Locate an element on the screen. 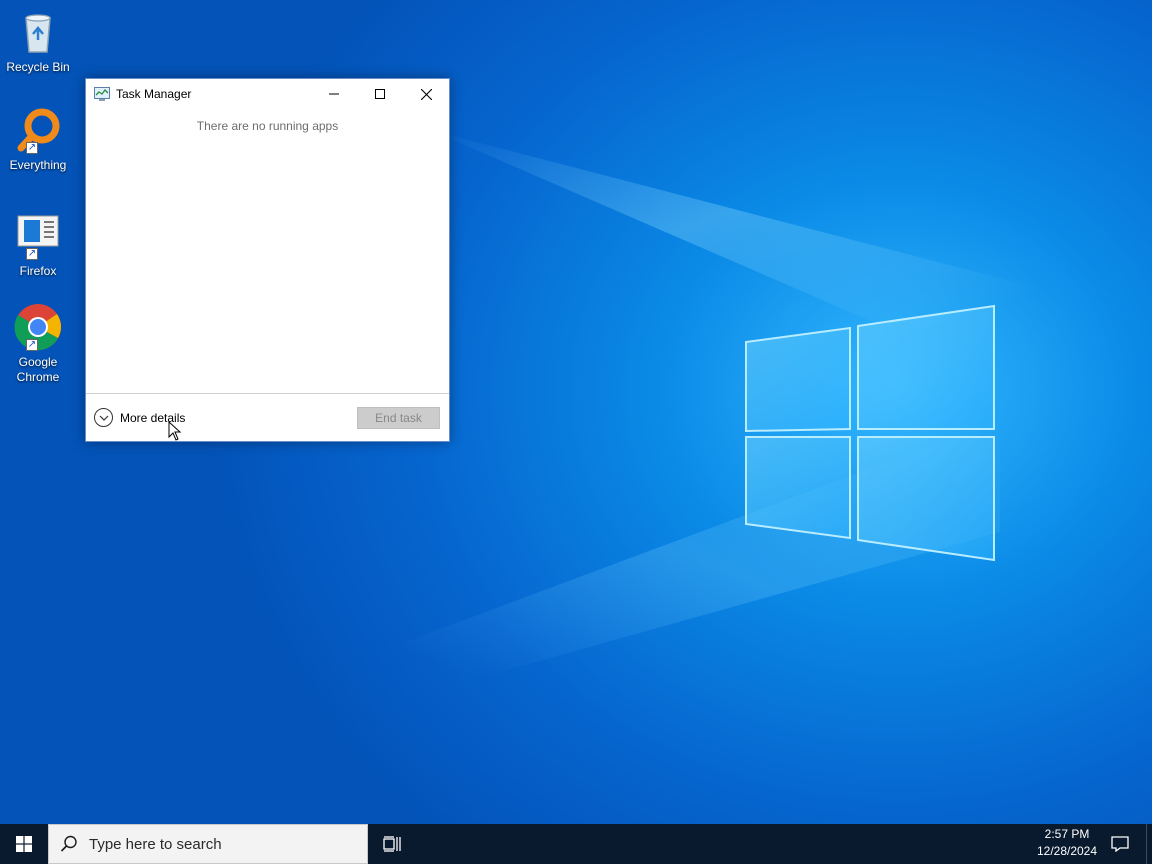 The image size is (1152, 864). action-center-button is located at coordinates (1120, 844).